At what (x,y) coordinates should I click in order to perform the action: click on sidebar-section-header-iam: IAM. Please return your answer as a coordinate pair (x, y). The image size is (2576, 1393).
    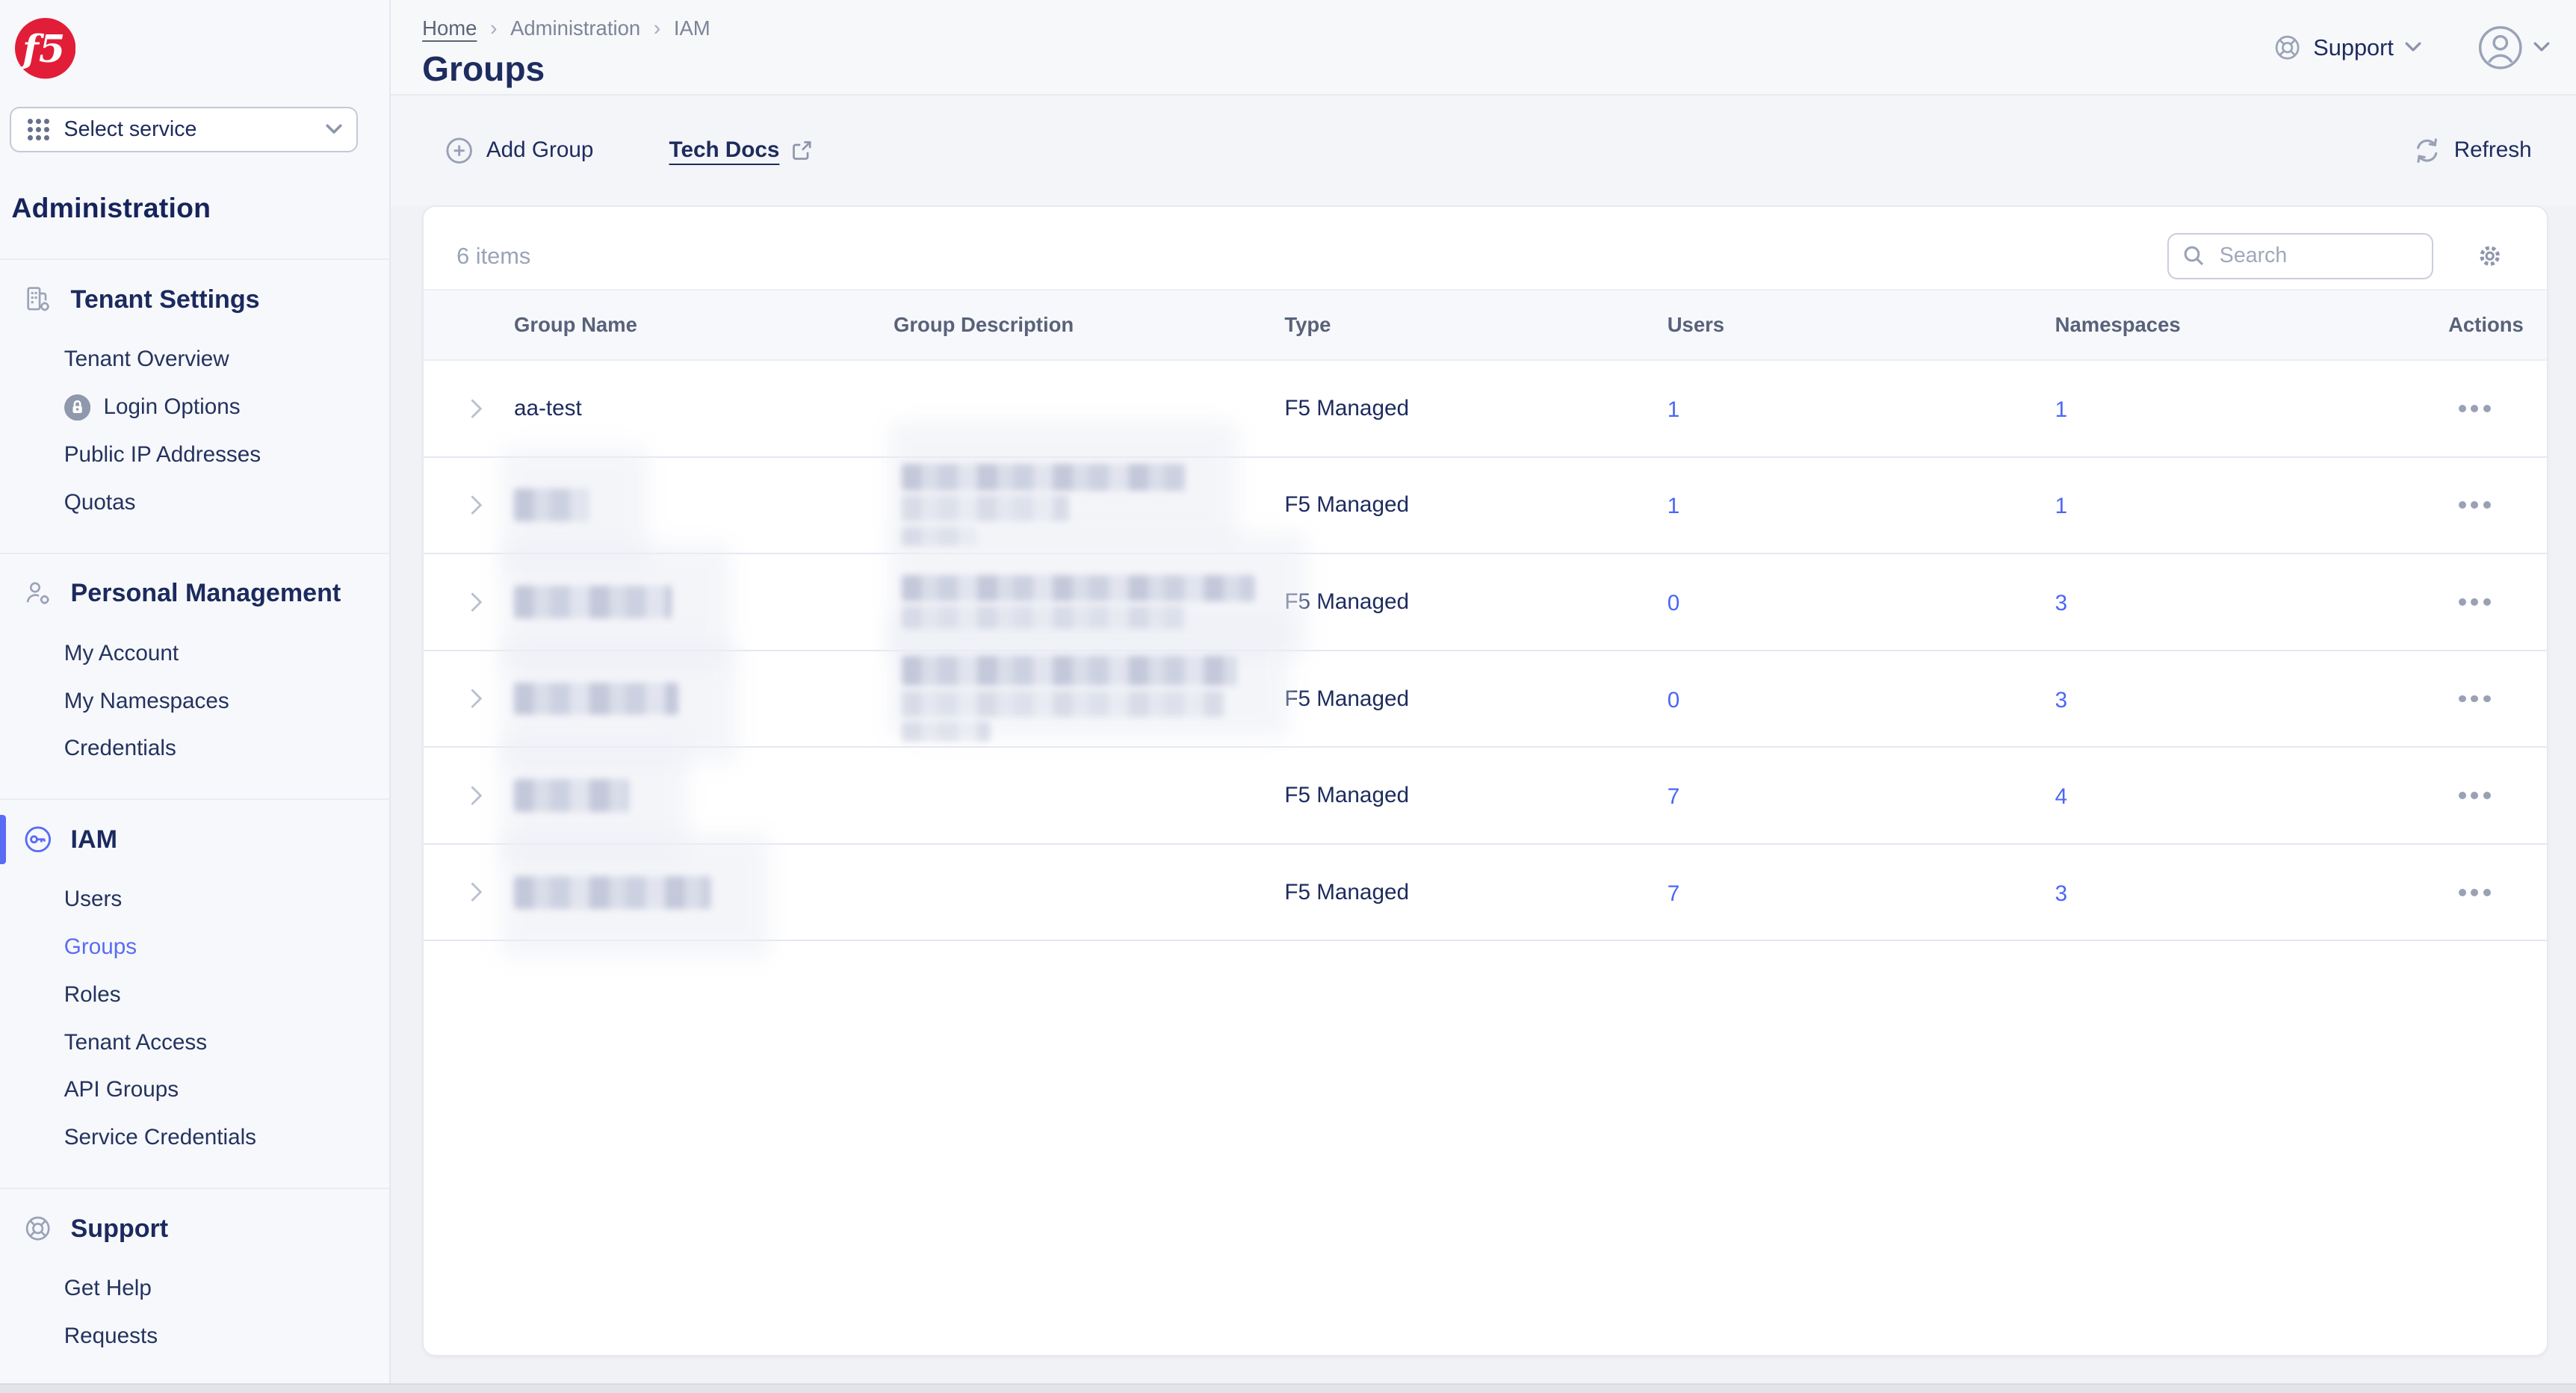
    Looking at the image, I should click on (194, 840).